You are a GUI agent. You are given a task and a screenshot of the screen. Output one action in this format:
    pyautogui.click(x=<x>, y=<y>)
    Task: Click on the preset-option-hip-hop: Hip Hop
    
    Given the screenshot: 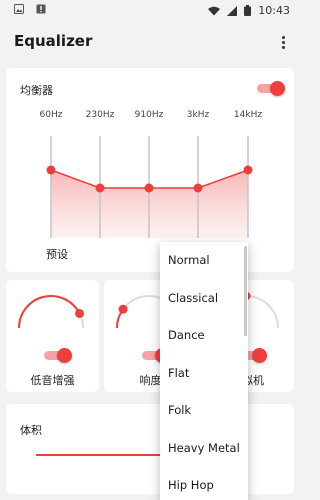 What is the action you would take?
    pyautogui.click(x=204, y=483)
    